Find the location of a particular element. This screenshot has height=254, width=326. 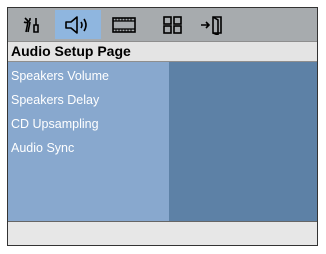

preferences-icon is located at coordinates (172, 24).